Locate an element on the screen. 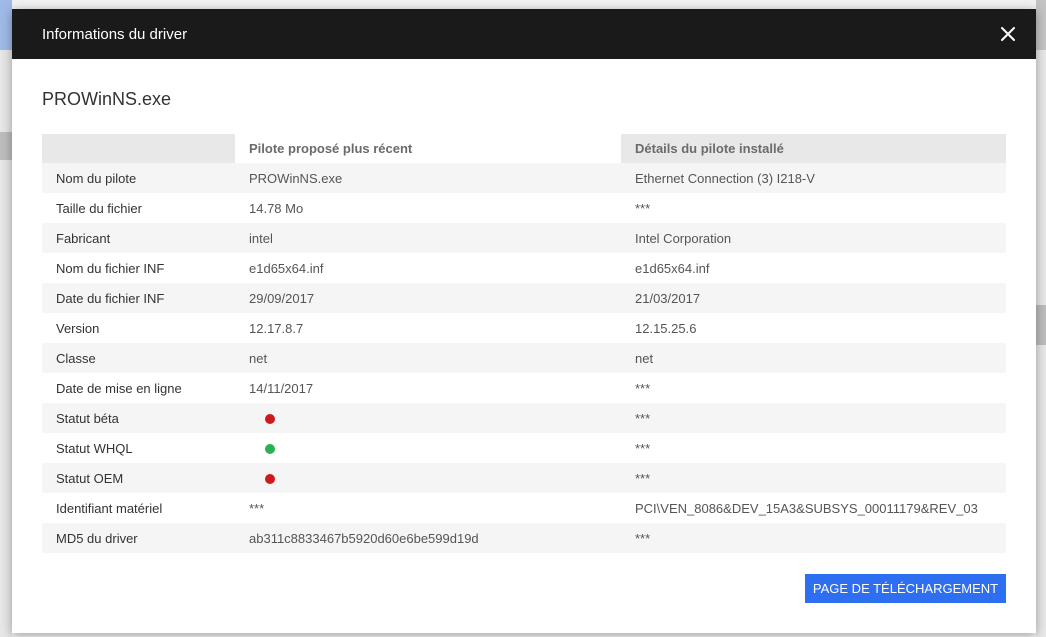 The width and height of the screenshot is (1046, 637). table-row: Classe net net is located at coordinates (524, 358).